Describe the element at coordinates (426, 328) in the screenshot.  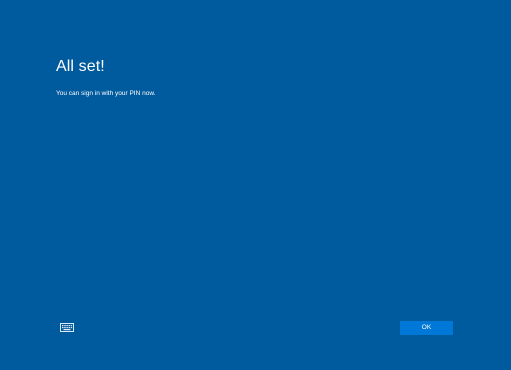
I see `ok-button: OK` at that location.